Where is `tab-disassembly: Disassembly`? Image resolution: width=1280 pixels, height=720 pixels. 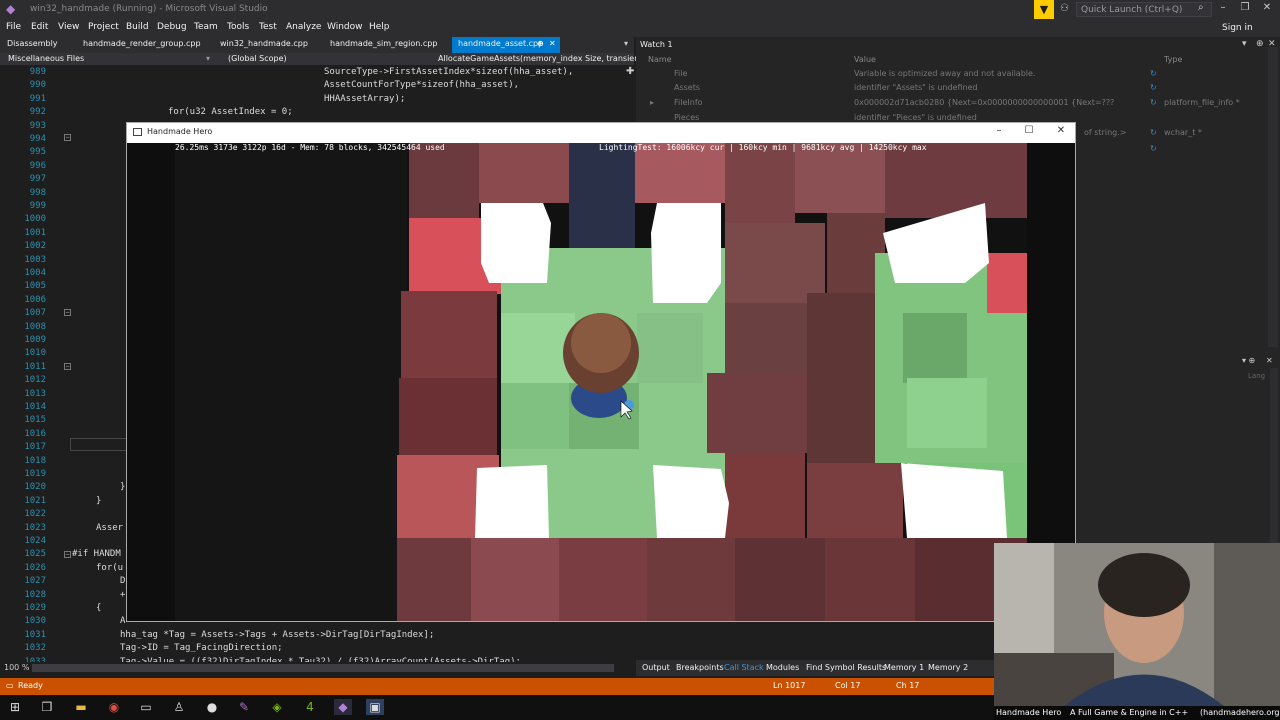
tab-disassembly: Disassembly is located at coordinates (32, 43).